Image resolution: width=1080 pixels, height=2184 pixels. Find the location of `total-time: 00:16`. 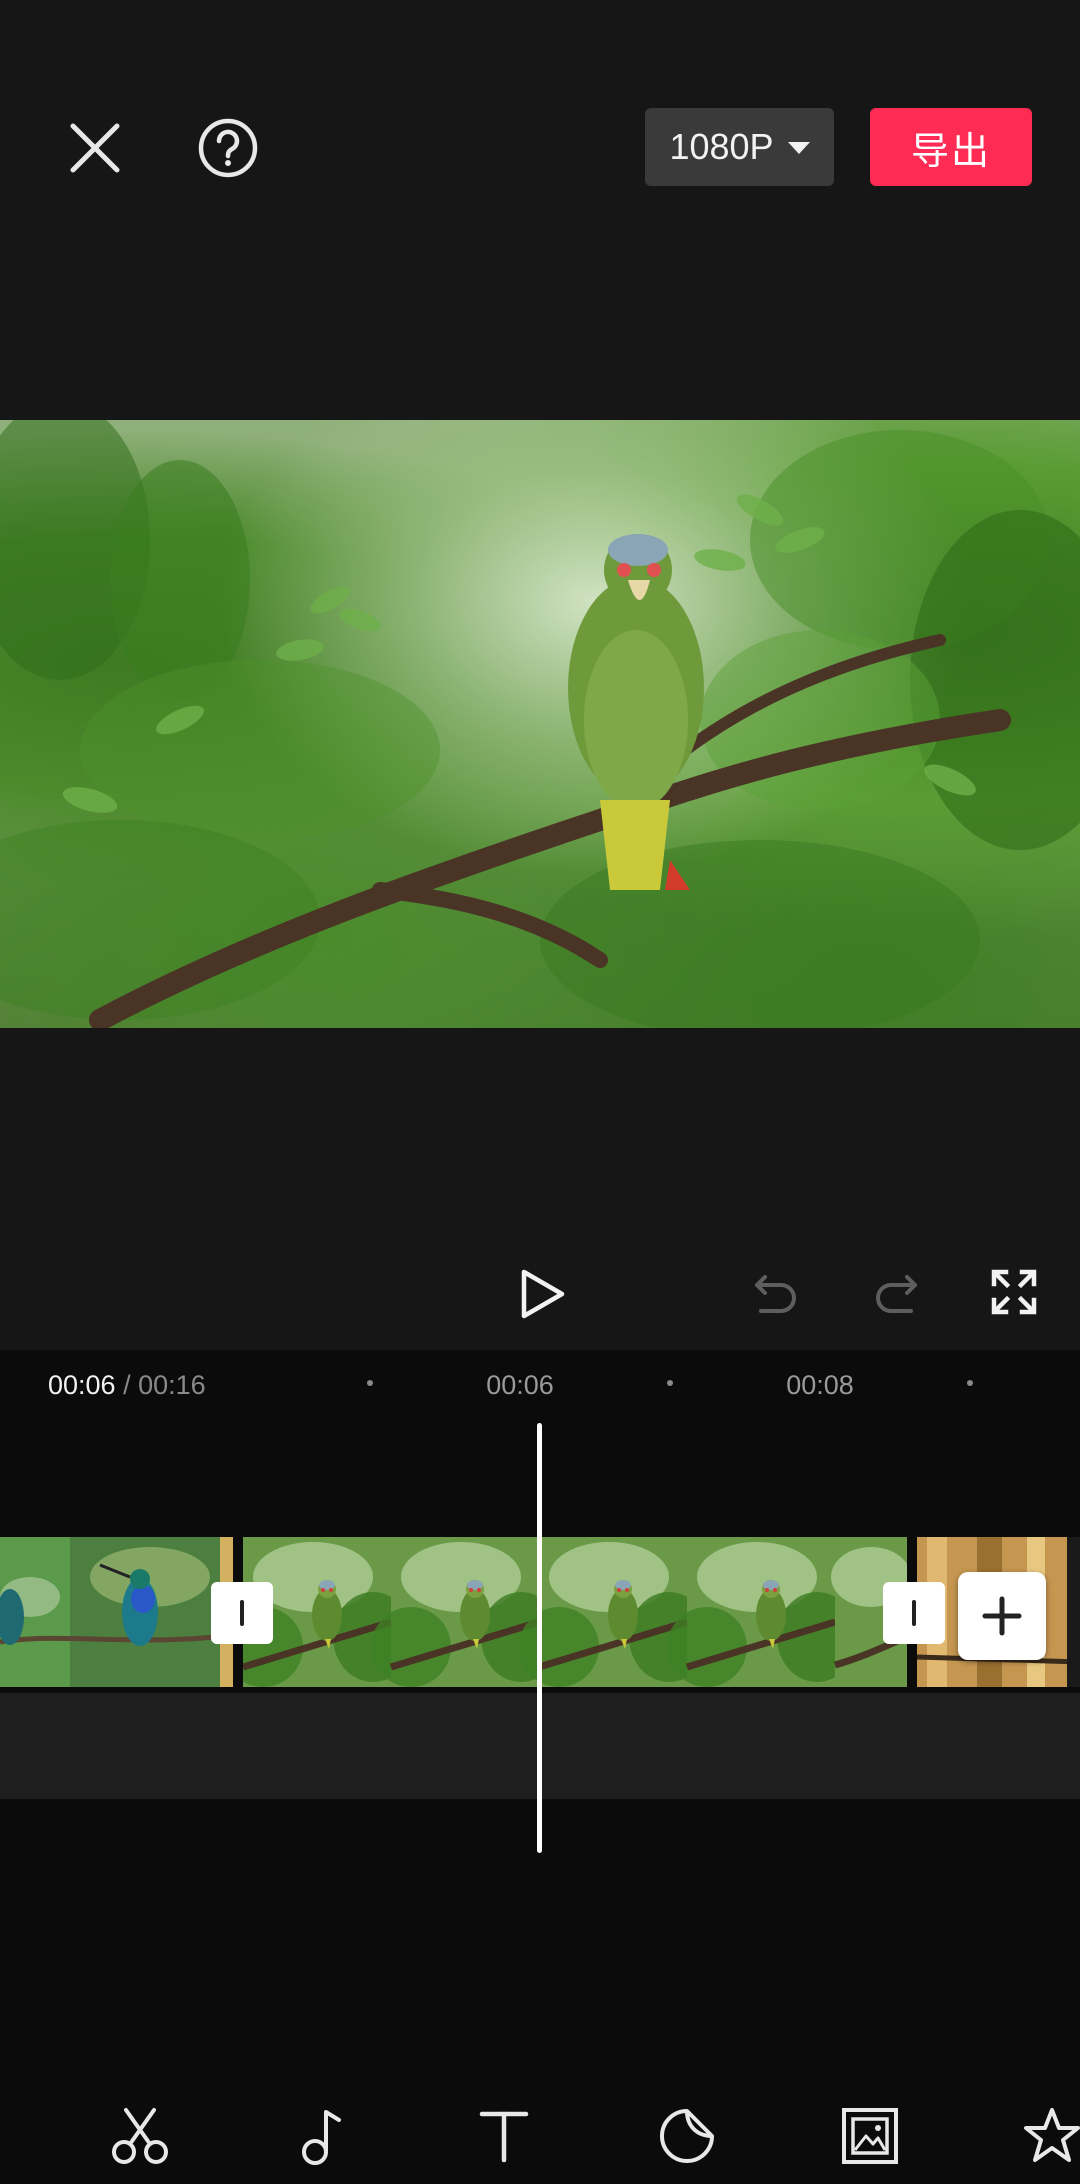

total-time: 00:16 is located at coordinates (172, 1385).